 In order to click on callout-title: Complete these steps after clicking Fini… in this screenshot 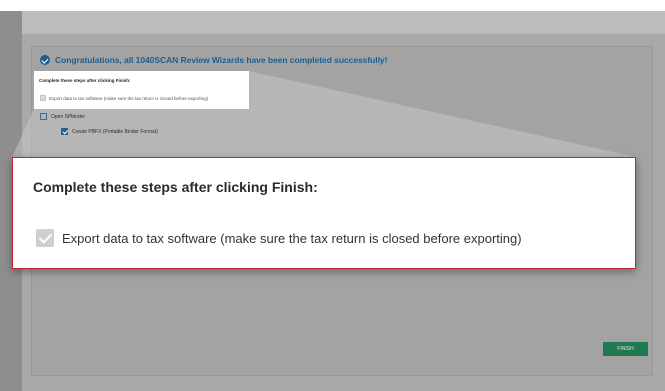, I will do `click(175, 187)`.